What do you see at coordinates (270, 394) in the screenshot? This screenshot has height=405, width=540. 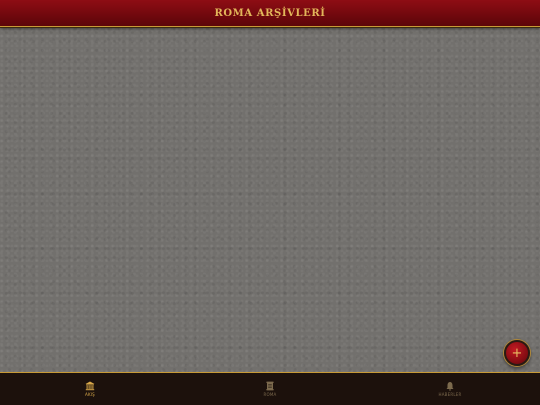 I see `nav-label-roma: ROMA` at bounding box center [270, 394].